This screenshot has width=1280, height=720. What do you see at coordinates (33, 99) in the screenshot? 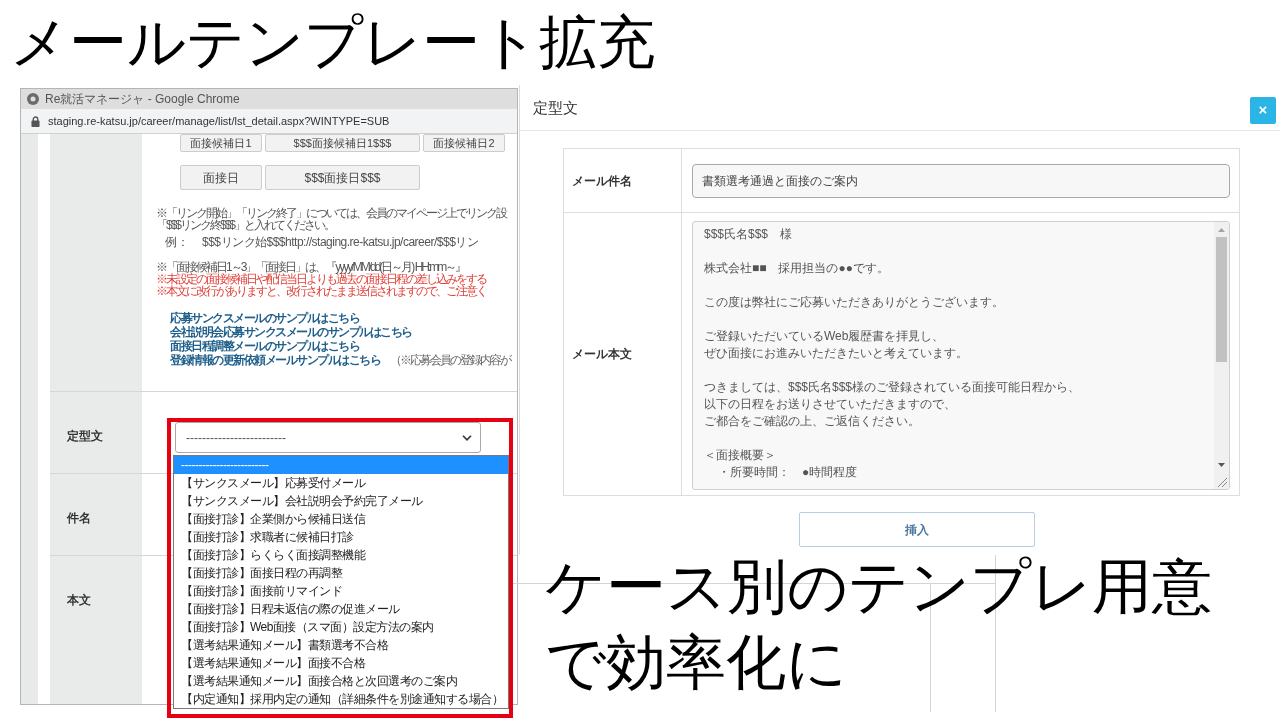
I see `circle-icon` at bounding box center [33, 99].